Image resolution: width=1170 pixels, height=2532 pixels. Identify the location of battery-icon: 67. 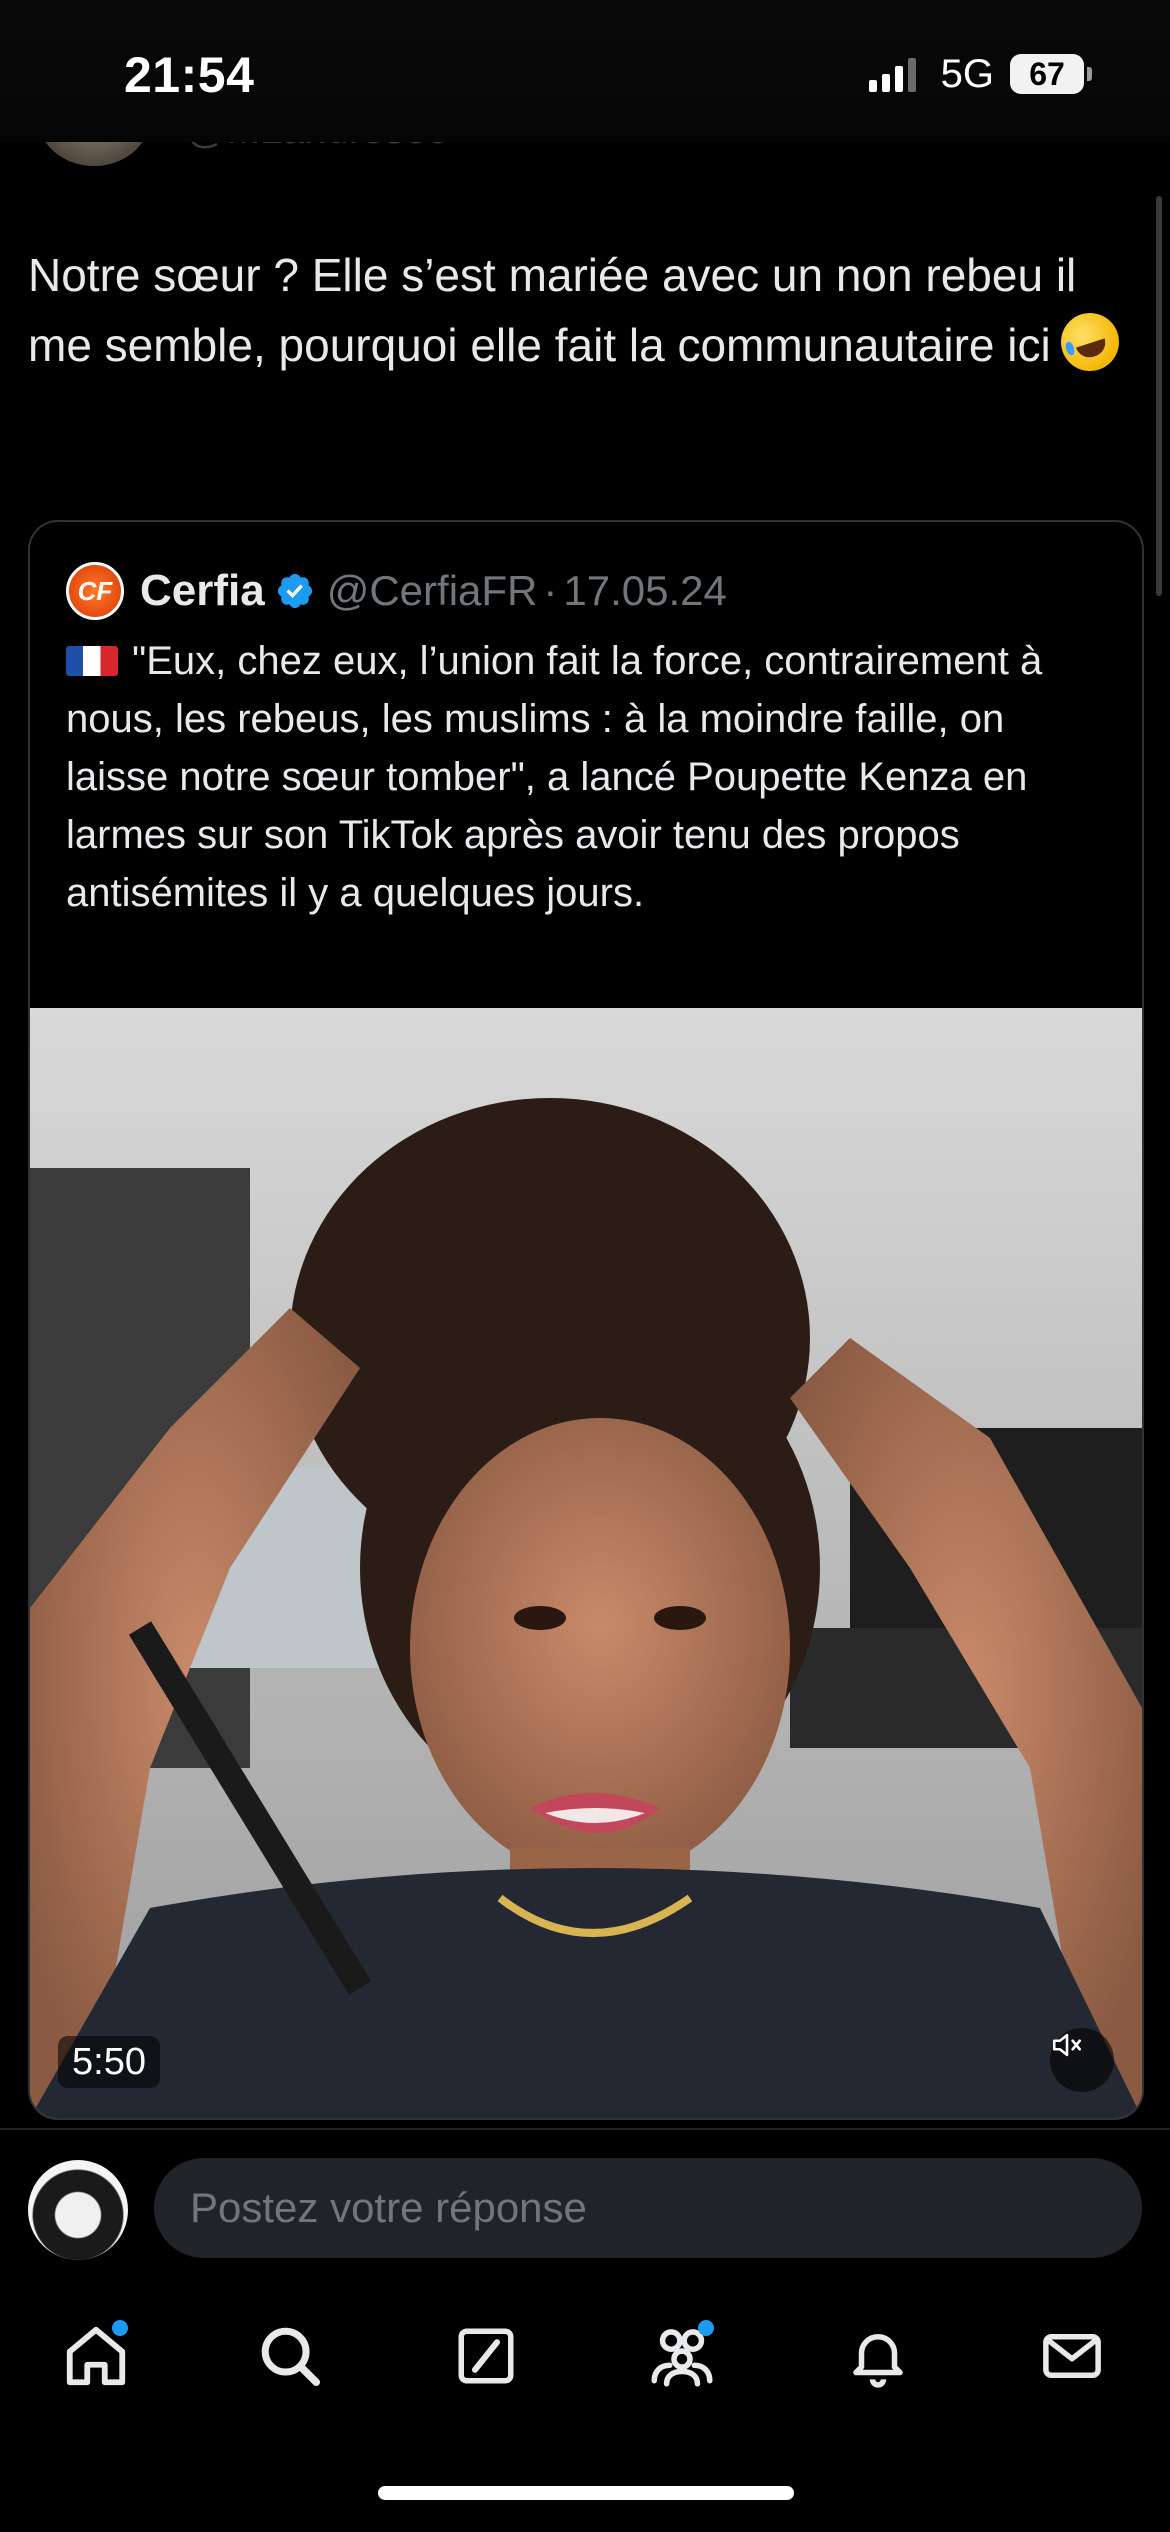
(1047, 74).